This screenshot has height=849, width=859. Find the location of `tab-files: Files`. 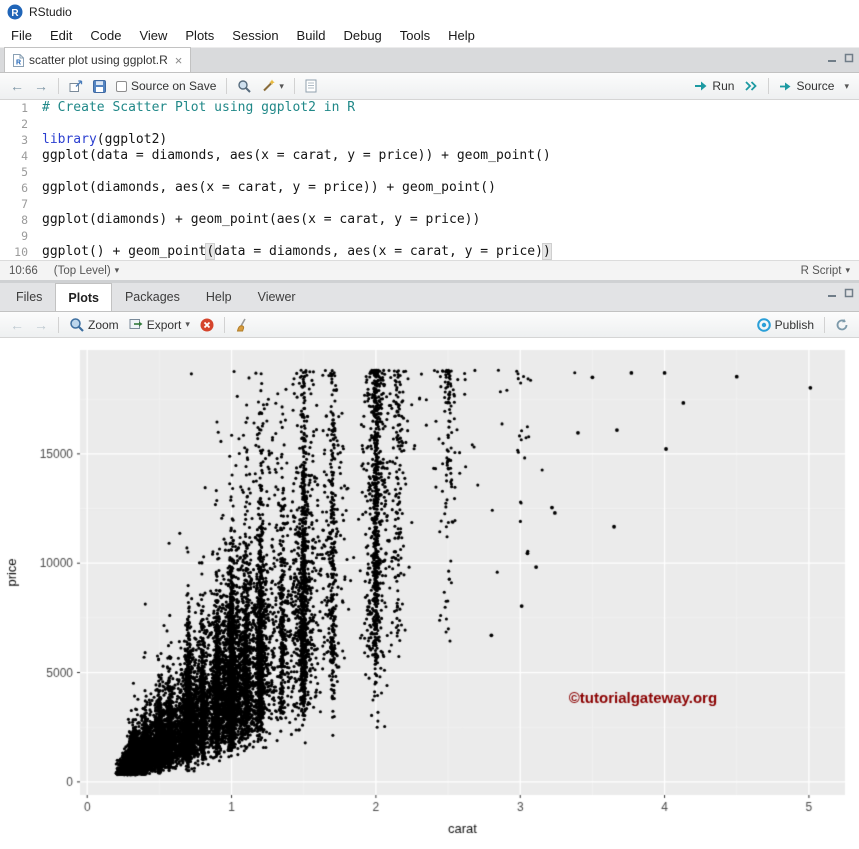

tab-files: Files is located at coordinates (29, 297).